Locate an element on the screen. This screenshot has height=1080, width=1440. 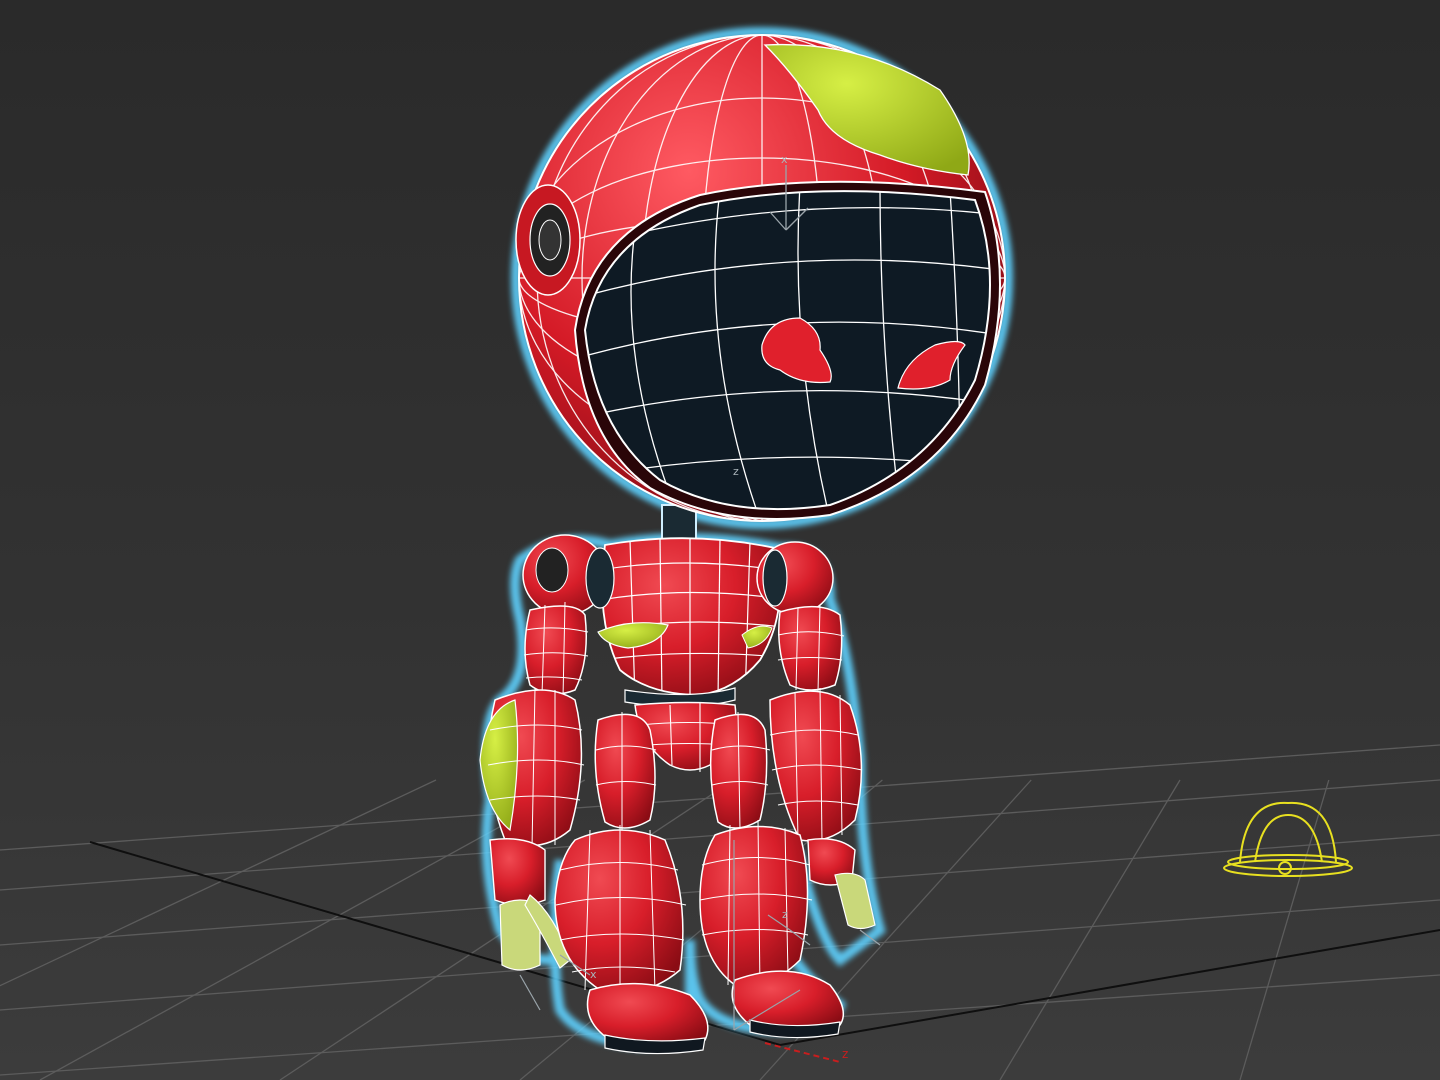
grid-axis-line is located at coordinates (1109, 987).